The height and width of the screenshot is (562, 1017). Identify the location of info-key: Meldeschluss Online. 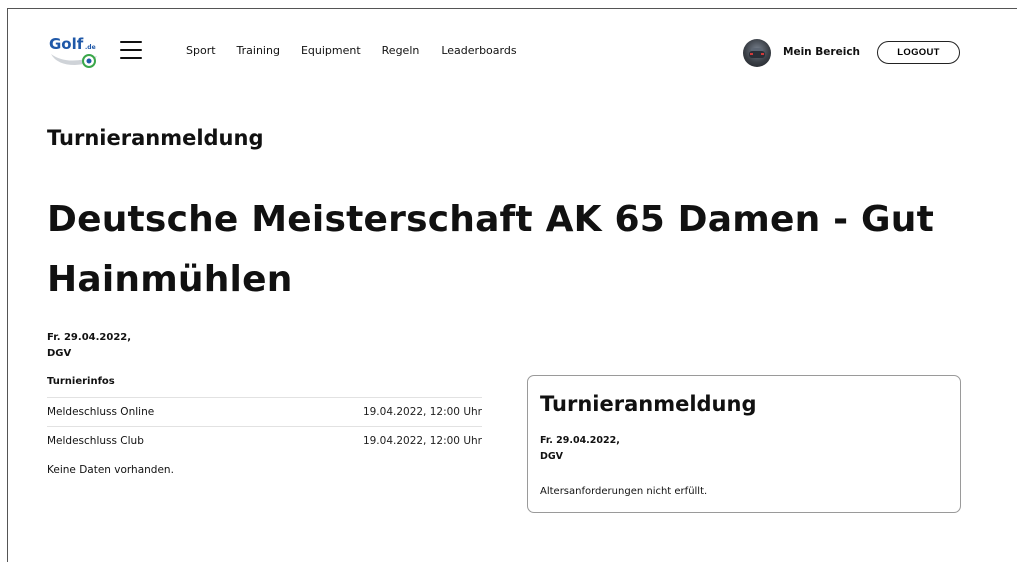
(101, 412).